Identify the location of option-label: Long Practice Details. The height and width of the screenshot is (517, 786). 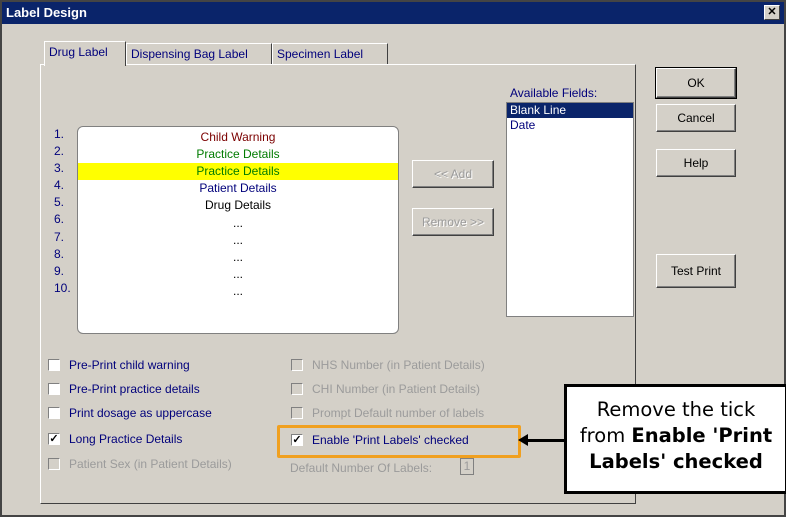
(126, 439).